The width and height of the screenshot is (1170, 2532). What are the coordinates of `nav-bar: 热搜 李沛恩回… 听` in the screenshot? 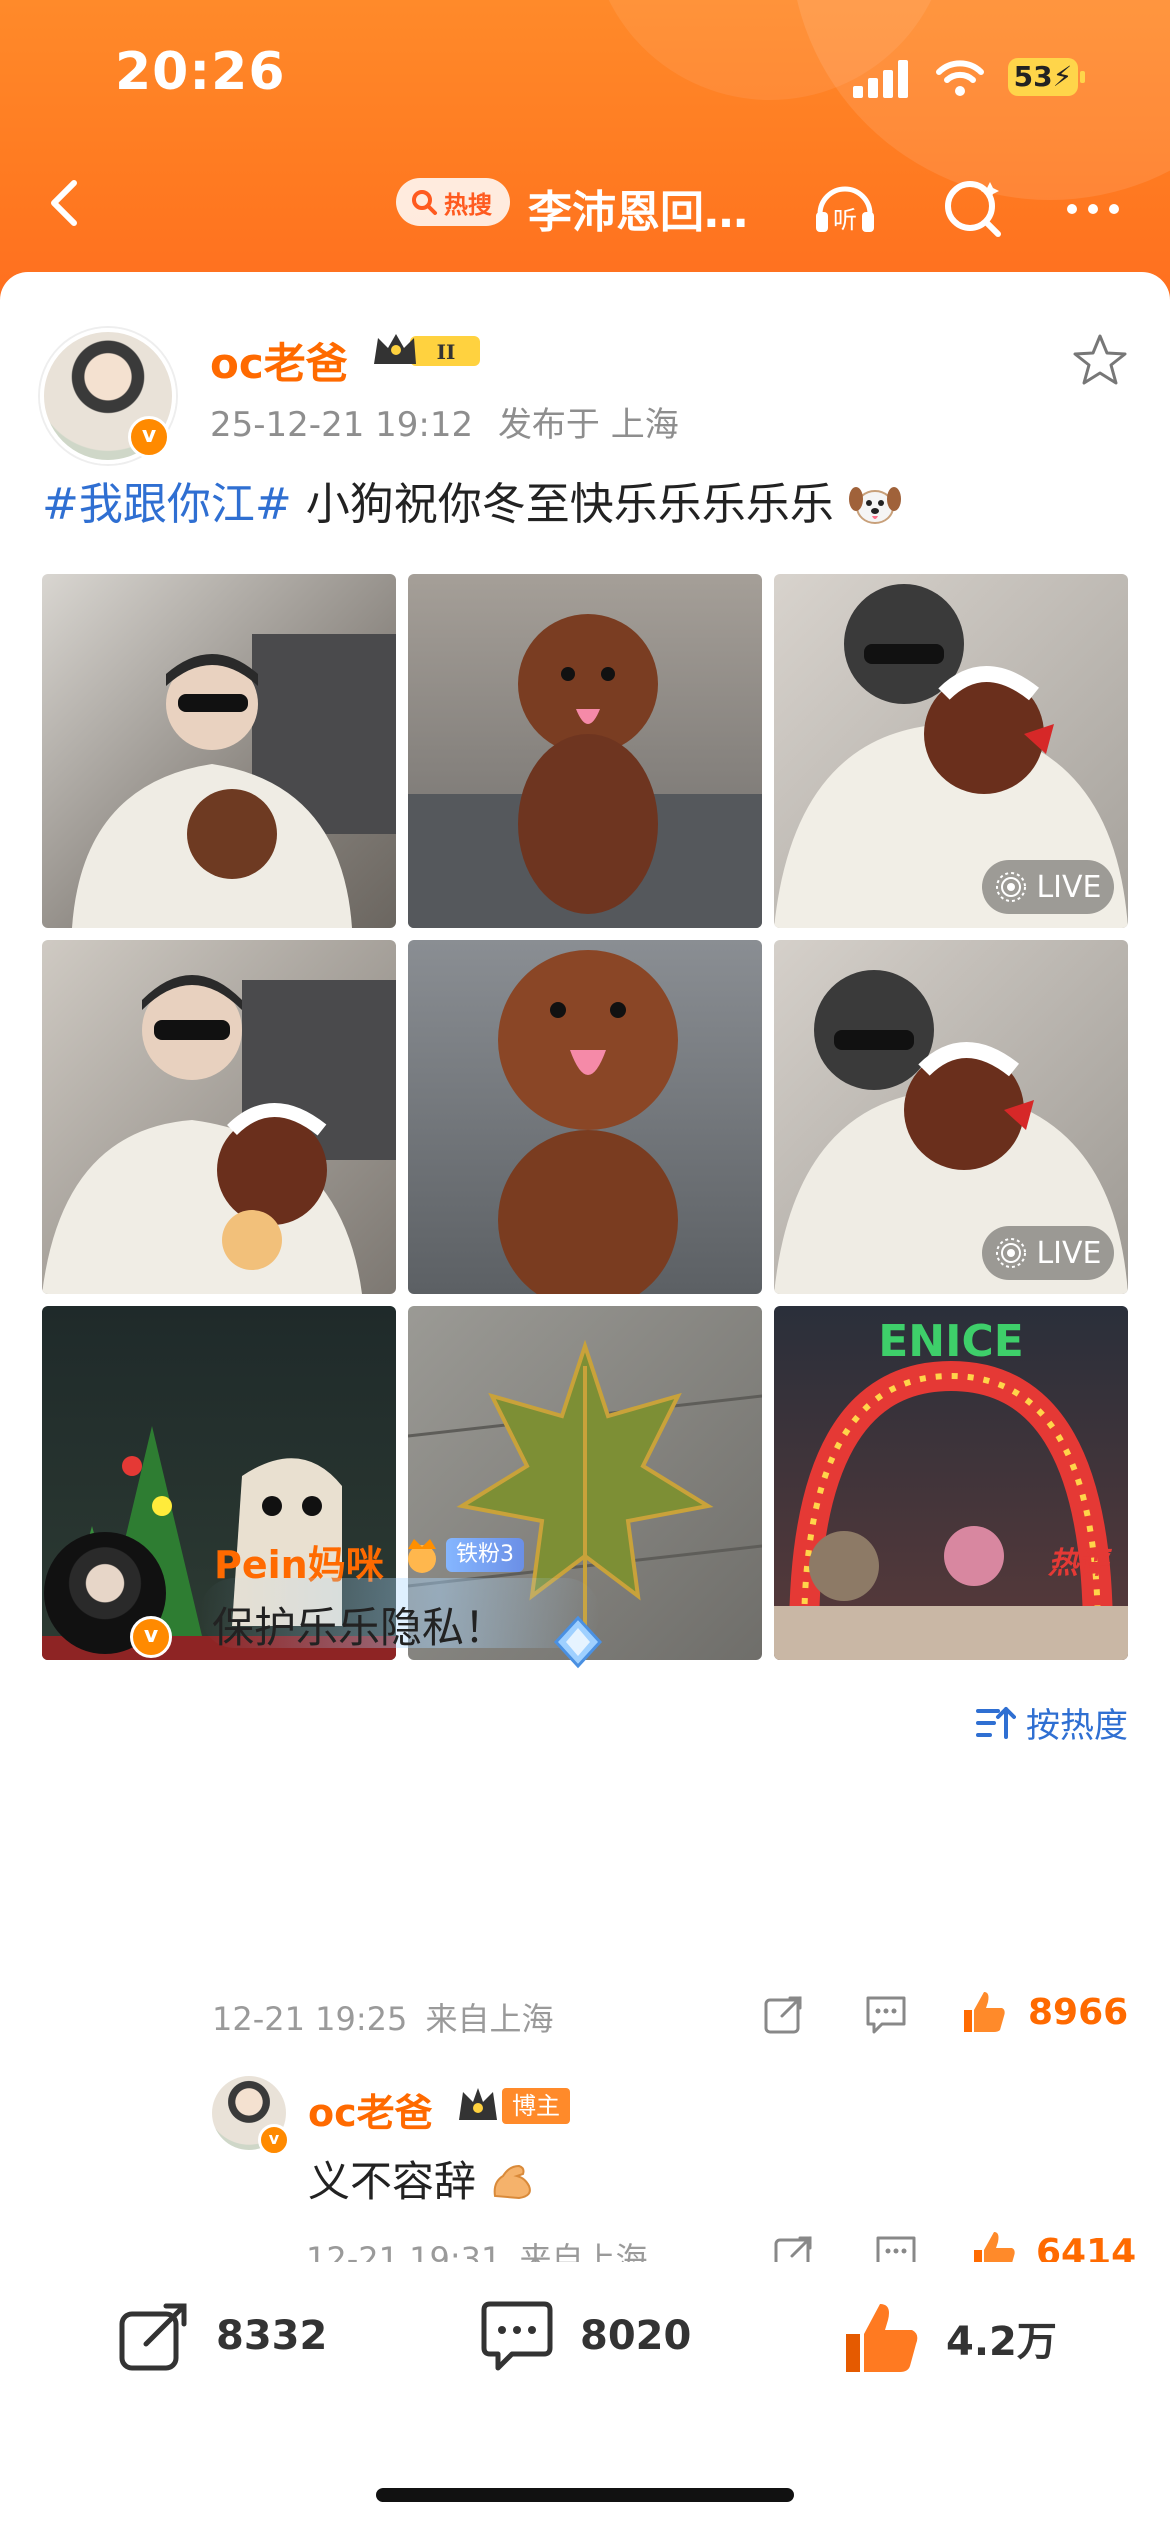 It's located at (585, 205).